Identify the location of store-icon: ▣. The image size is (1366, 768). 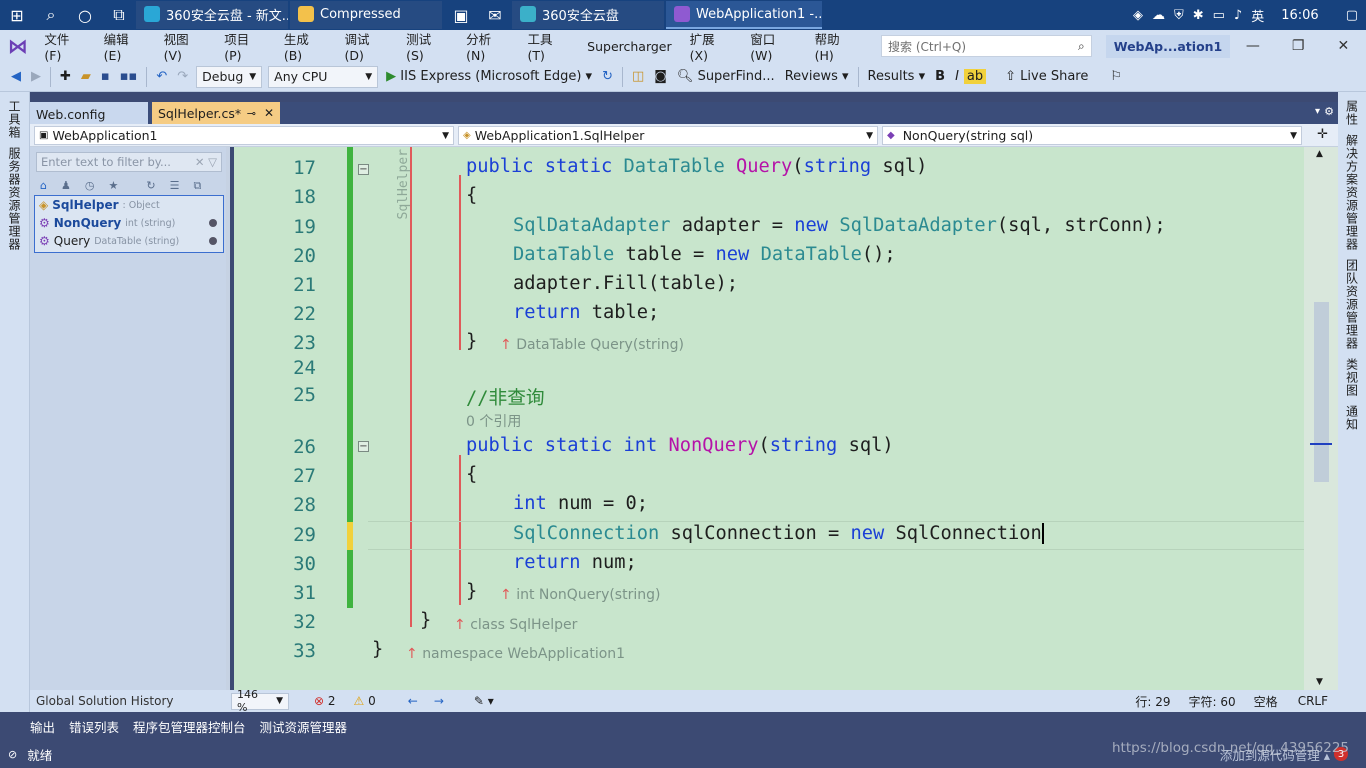
(461, 15).